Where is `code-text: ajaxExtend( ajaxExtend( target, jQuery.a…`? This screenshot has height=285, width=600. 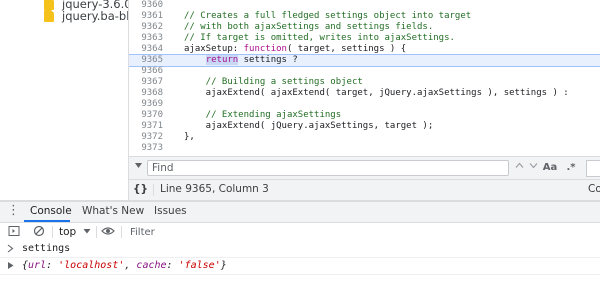
code-text: ajaxExtend( ajaxExtend( target, jQuery.a… is located at coordinates (376, 93).